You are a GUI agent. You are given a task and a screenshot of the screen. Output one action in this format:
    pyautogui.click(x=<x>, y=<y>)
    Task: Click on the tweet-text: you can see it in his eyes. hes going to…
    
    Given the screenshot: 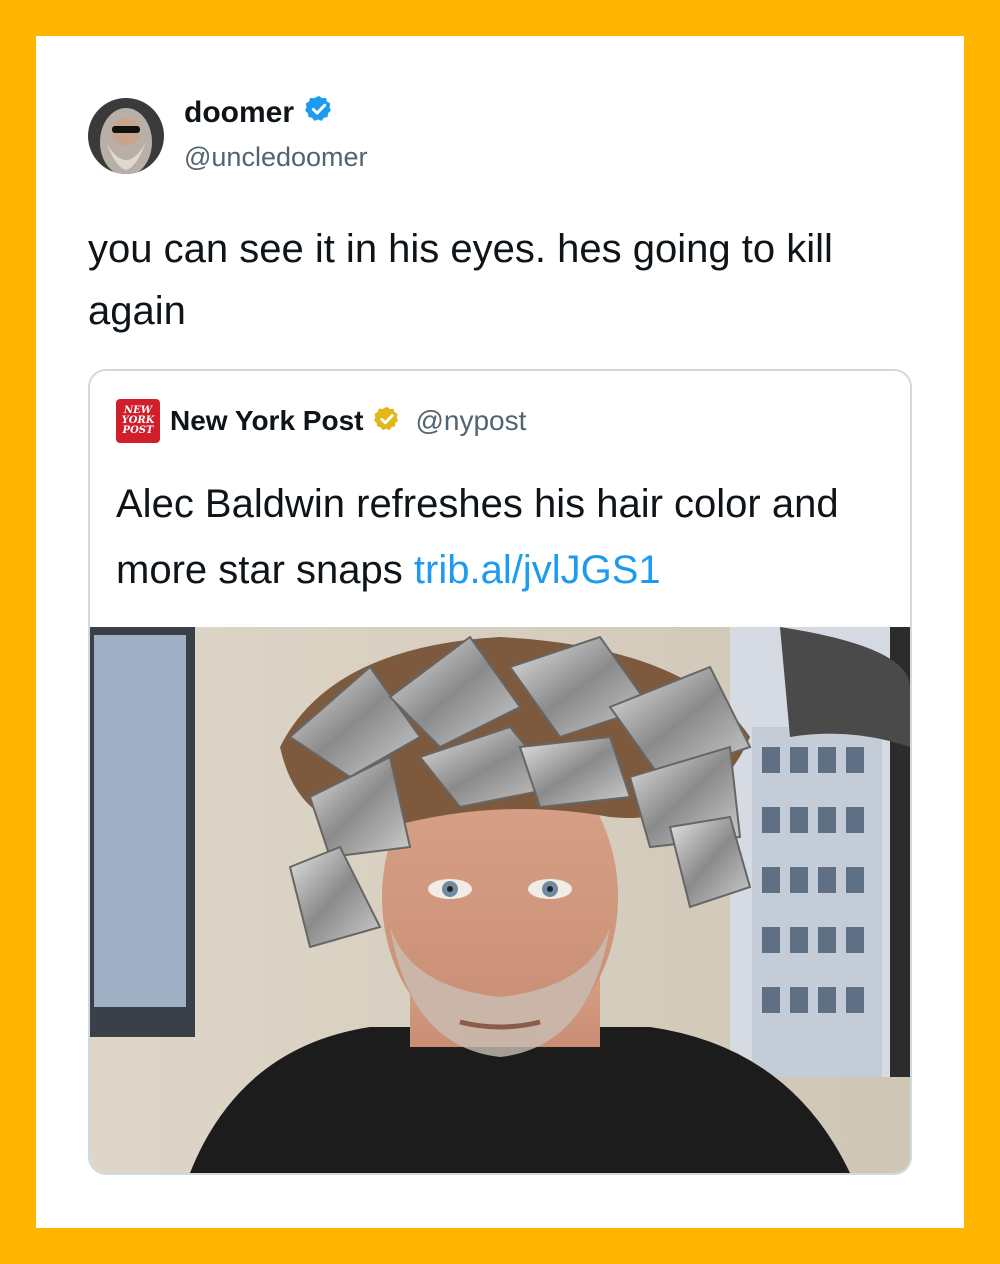 What is the action you would take?
    pyautogui.click(x=460, y=280)
    